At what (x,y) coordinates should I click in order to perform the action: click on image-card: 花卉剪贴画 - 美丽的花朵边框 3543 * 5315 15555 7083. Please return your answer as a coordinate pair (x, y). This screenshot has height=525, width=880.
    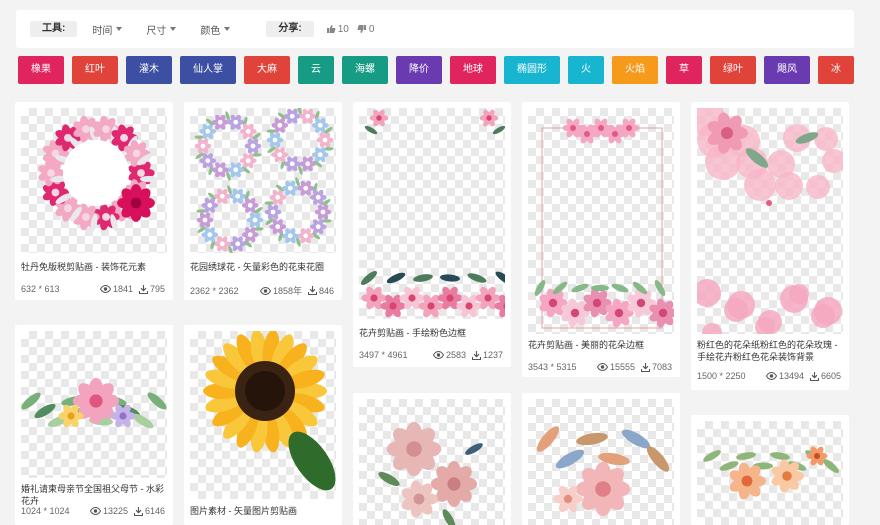
    Looking at the image, I should click on (601, 239).